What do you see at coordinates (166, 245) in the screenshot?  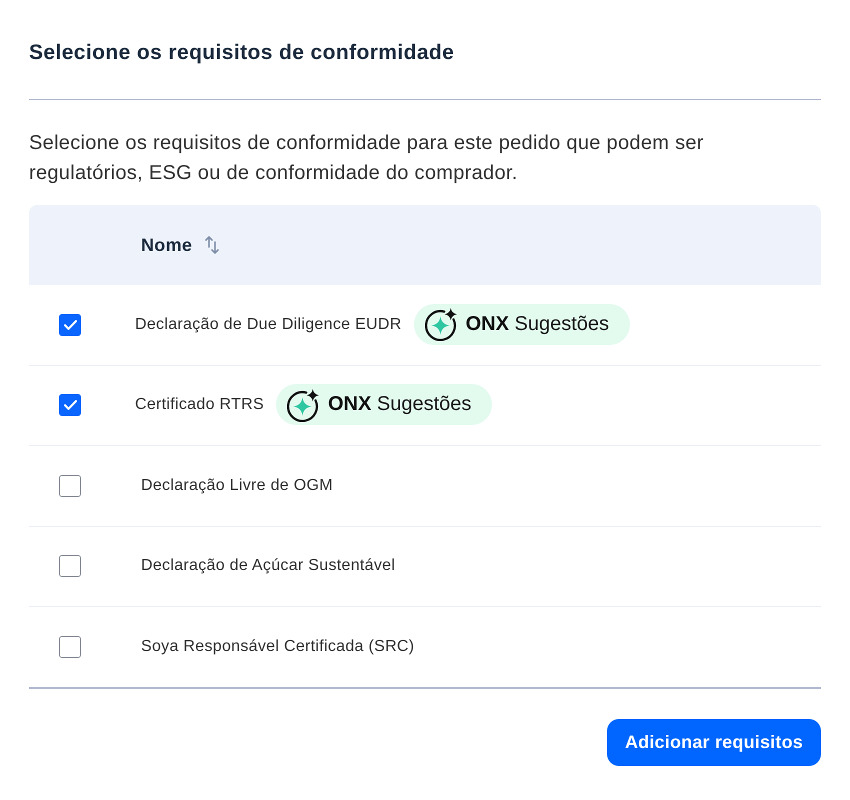 I see `column-header: Nome` at bounding box center [166, 245].